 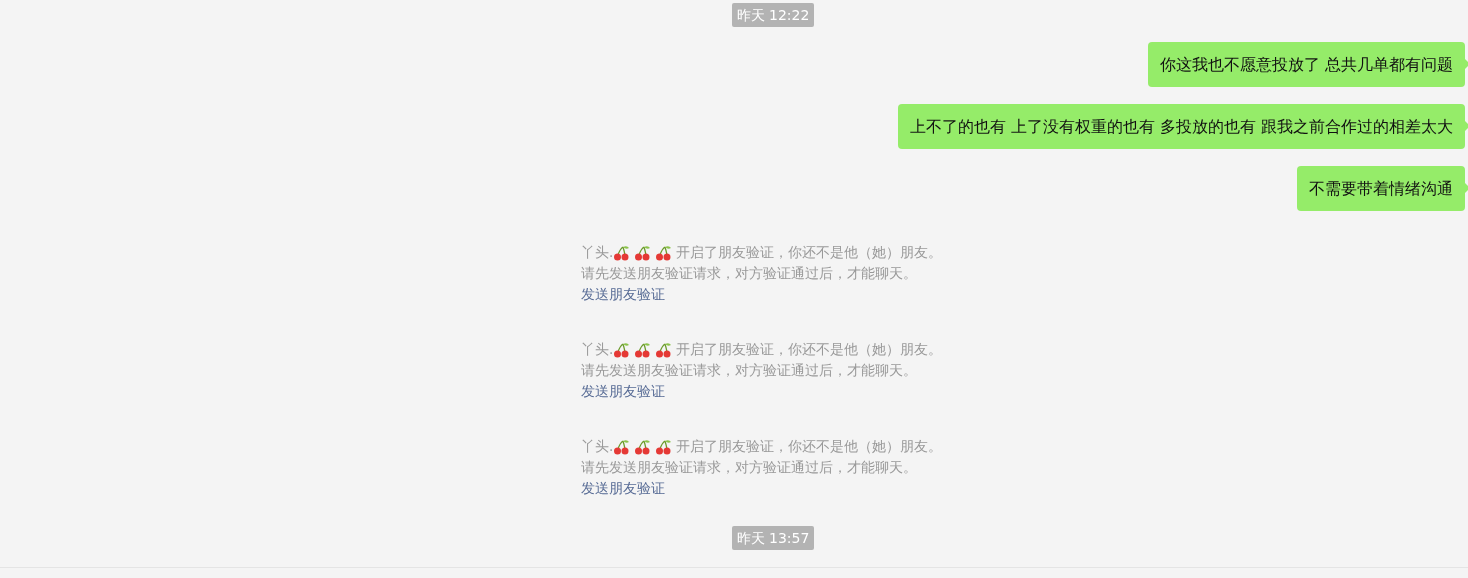 What do you see at coordinates (1181, 126) in the screenshot?
I see `message-bubble: 上不了的也有 上了没有权重的也有 多投放的也有 跟我之前合作过的相差太大` at bounding box center [1181, 126].